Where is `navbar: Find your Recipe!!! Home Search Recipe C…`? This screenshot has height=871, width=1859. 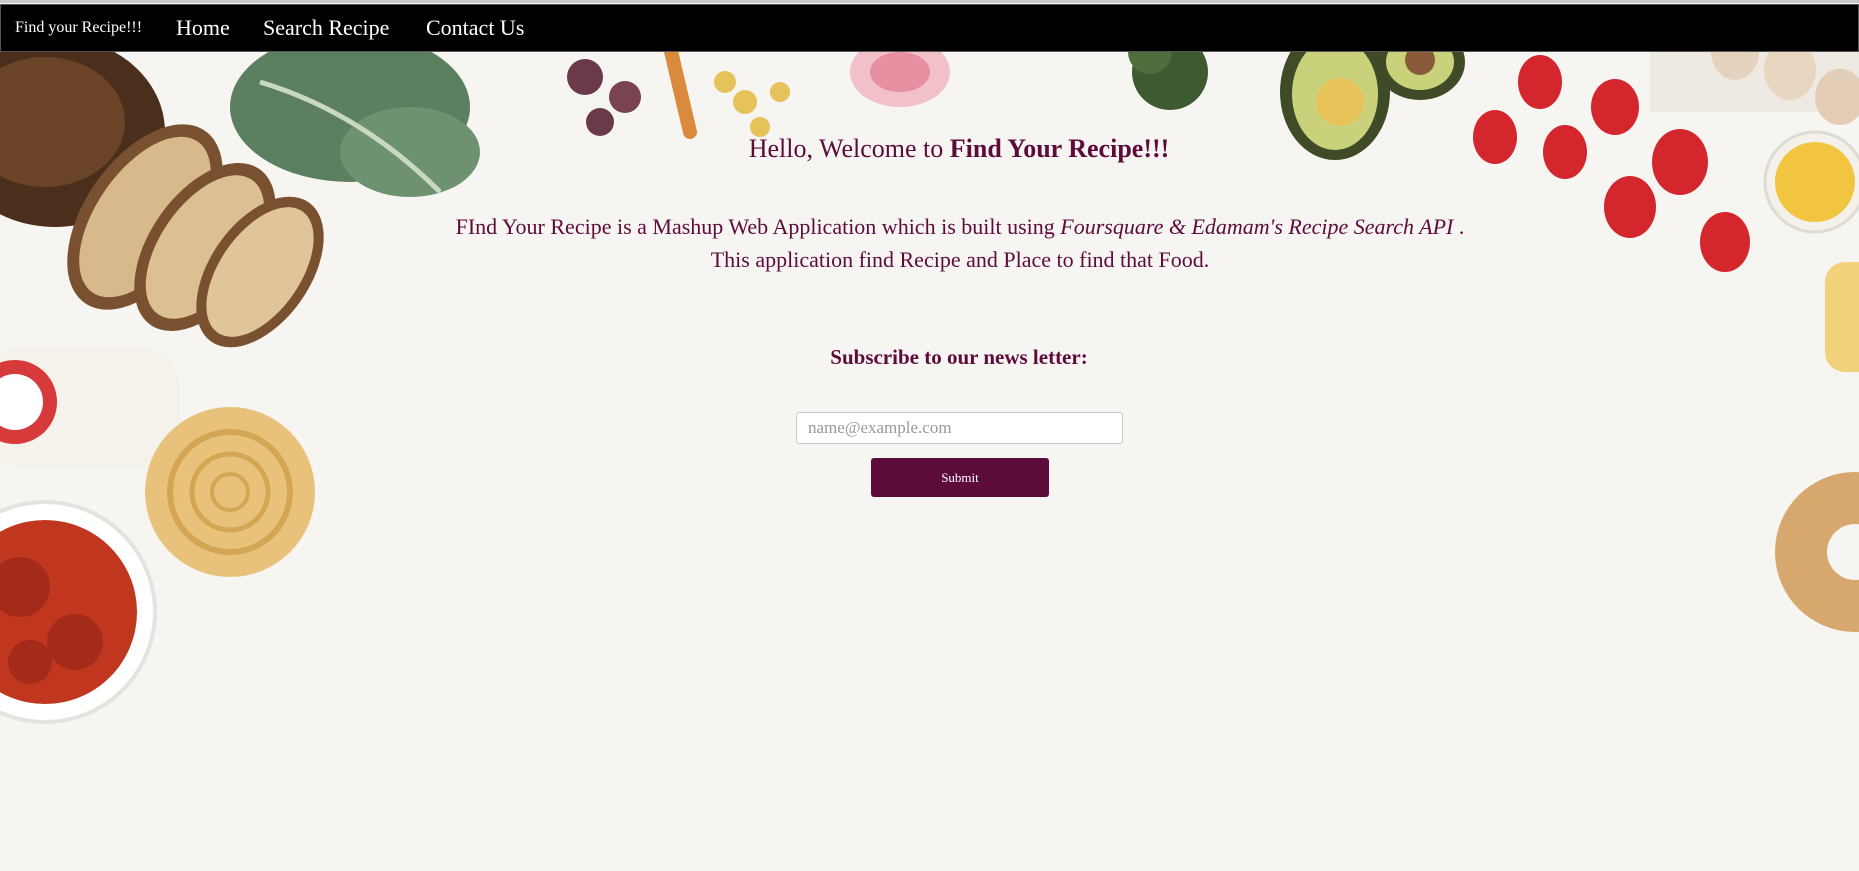 navbar: Find your Recipe!!! Home Search Recipe C… is located at coordinates (929, 28).